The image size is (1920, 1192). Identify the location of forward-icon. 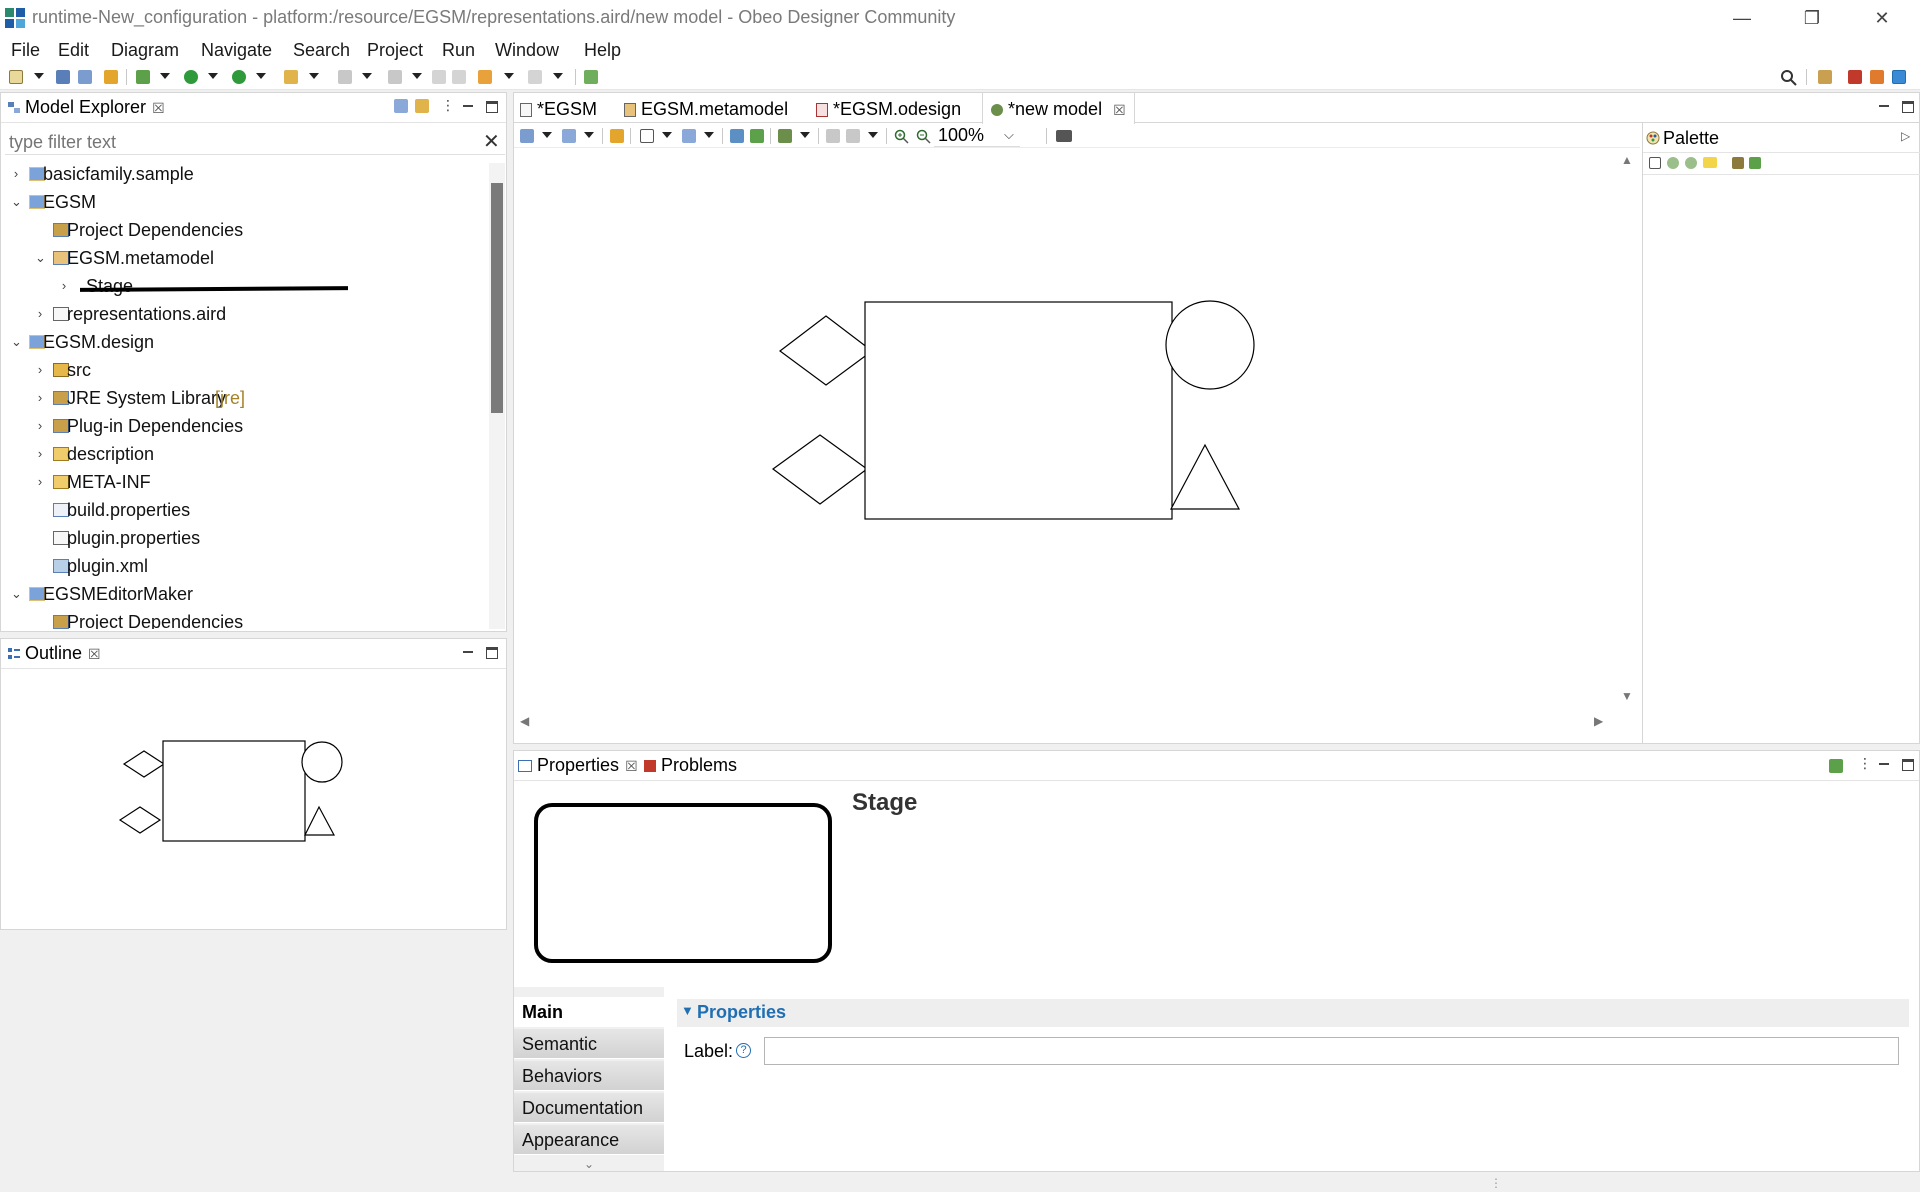
(535, 77).